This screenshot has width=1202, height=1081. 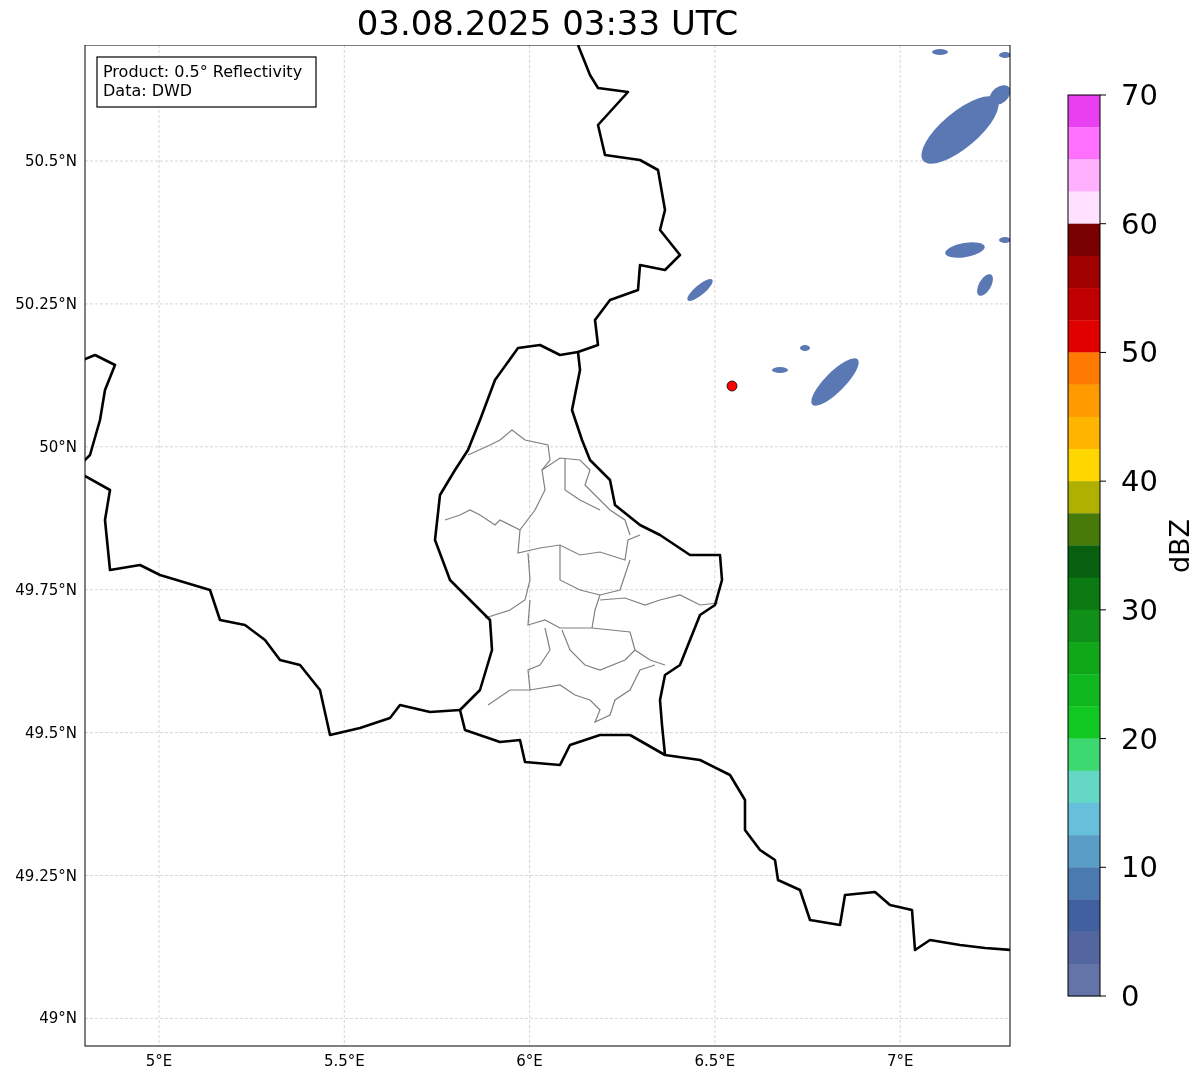 What do you see at coordinates (58, 446) in the screenshot?
I see `axis-tick-label: 50°N` at bounding box center [58, 446].